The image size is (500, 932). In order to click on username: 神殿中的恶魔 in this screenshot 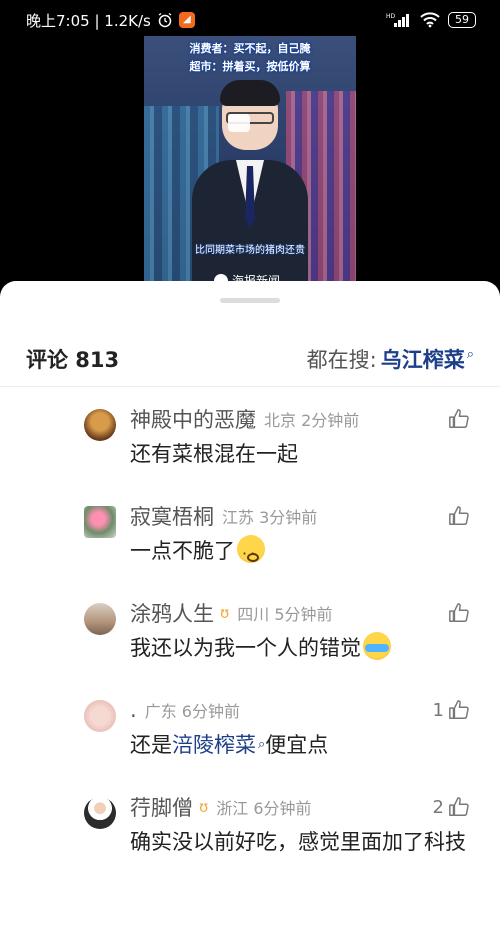, I will do `click(193, 419)`.